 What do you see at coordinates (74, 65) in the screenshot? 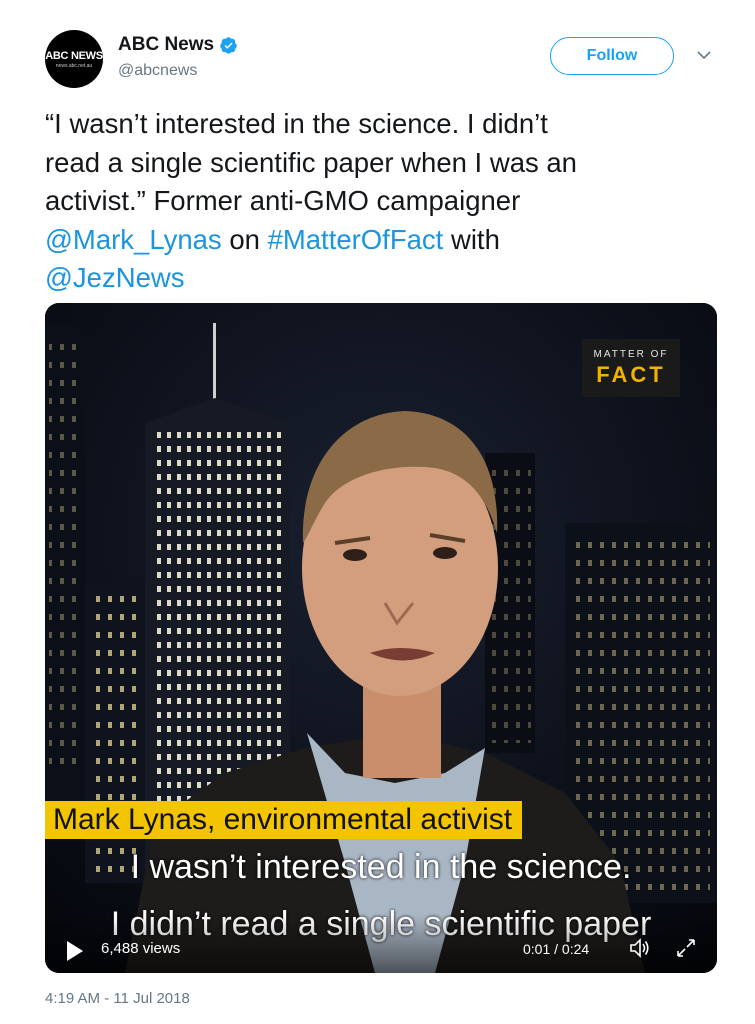
I see `abc-news-logo-subtext: news.abc.net.au` at bounding box center [74, 65].